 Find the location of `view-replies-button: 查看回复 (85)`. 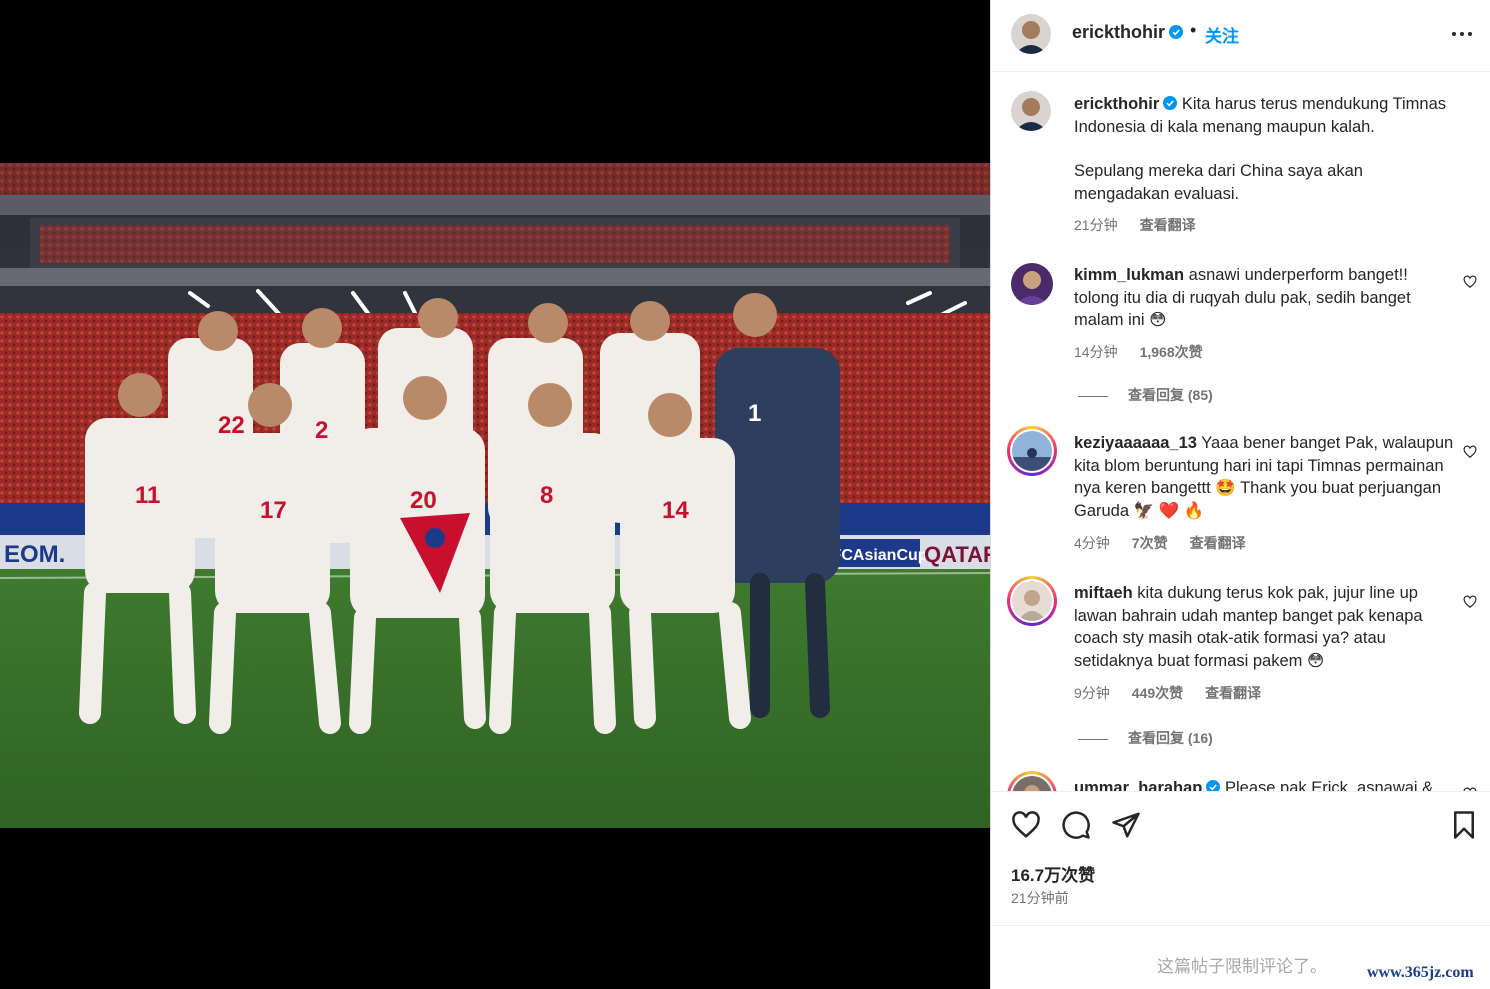

view-replies-button: 查看回复 (85) is located at coordinates (1145, 395).